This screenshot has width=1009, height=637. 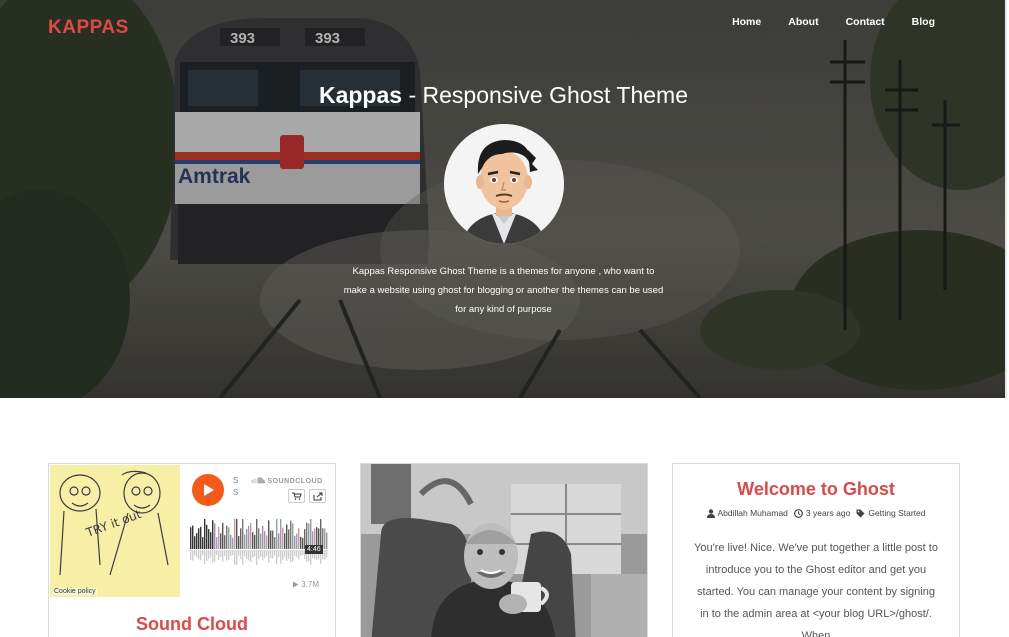 What do you see at coordinates (545, 95) in the screenshot?
I see `hero-title-rest: - Responsive Ghost Theme` at bounding box center [545, 95].